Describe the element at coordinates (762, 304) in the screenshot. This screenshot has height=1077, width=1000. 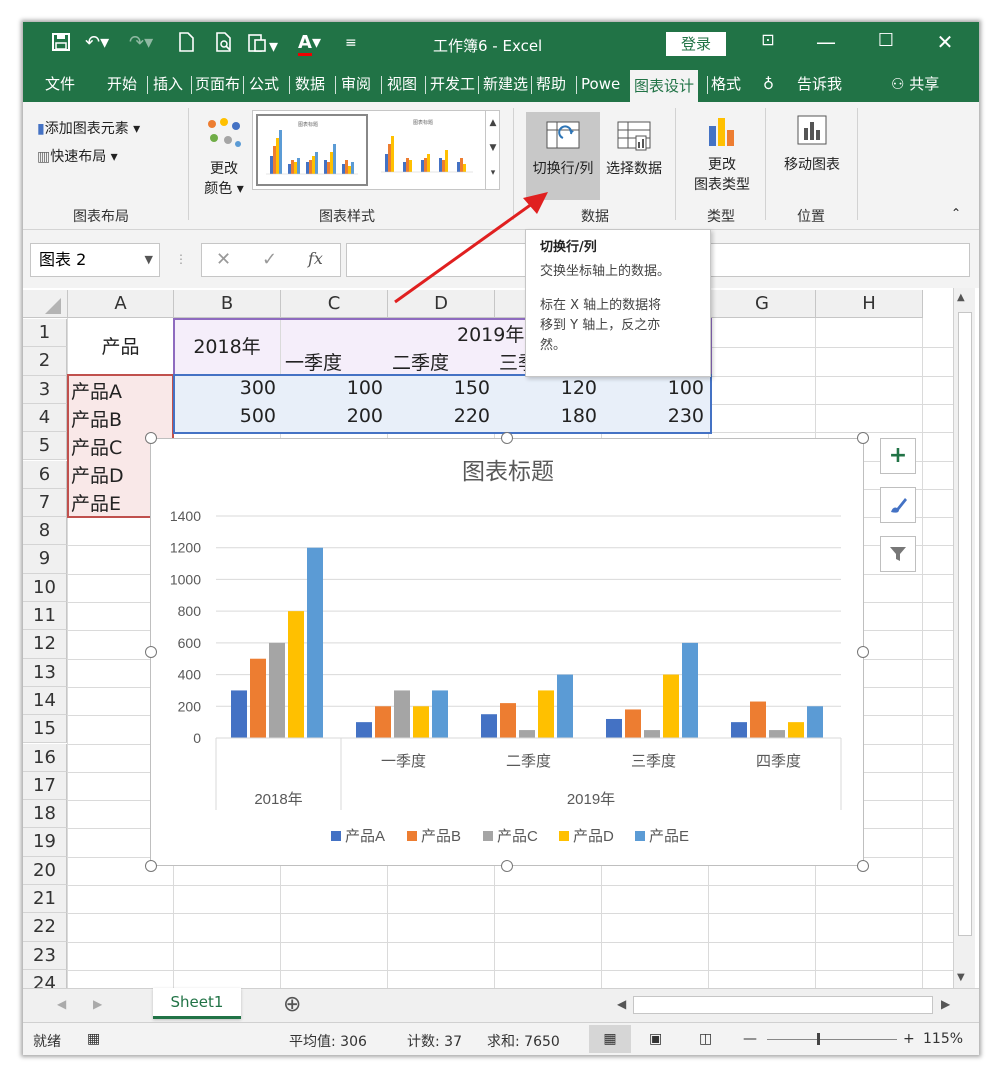
I see `column-header-g: G` at that location.